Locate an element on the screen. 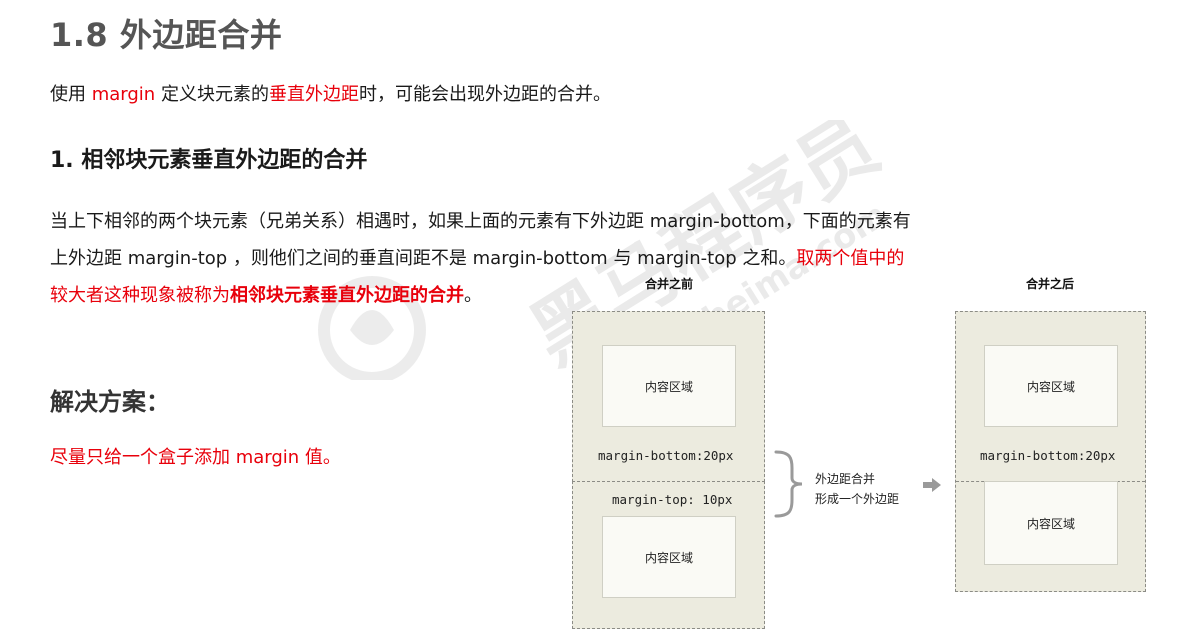 Image resolution: width=1195 pixels, height=630 pixels. intro-text: 使用 margin 定义块元素的垂直外边距时，可能会出现外边距的合并。 is located at coordinates (330, 93).